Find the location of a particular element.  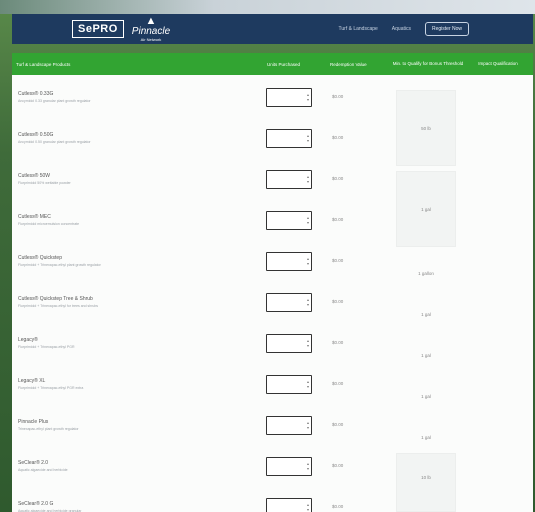

qualify-value-row8: 1 gal is located at coordinates (426, 396).